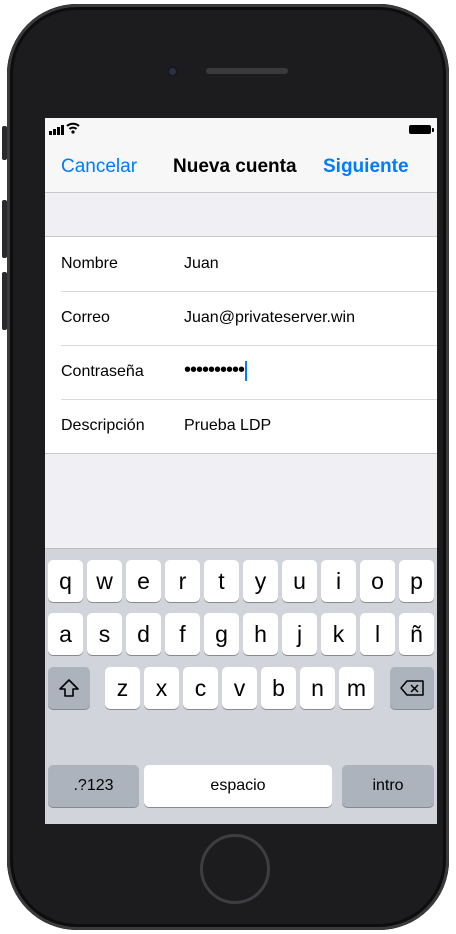 This screenshot has width=456, height=934. What do you see at coordinates (102, 371) in the screenshot?
I see `password-label: Contraseña` at bounding box center [102, 371].